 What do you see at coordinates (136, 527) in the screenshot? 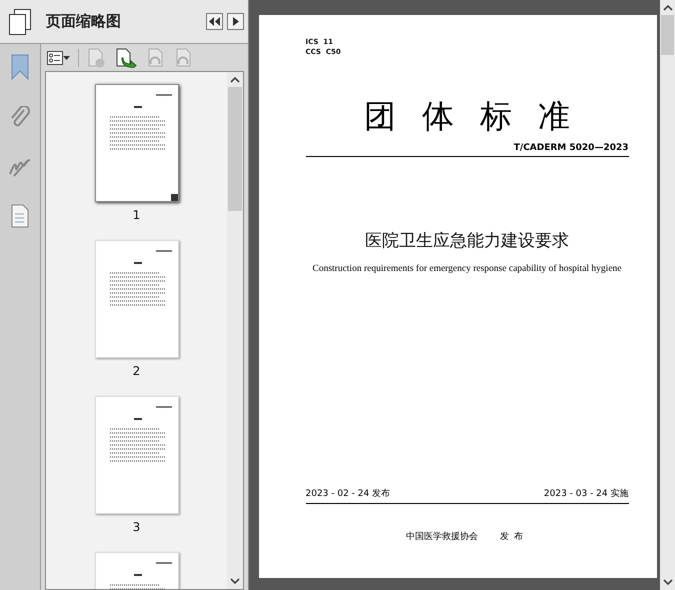
I see `page-number: 3` at bounding box center [136, 527].